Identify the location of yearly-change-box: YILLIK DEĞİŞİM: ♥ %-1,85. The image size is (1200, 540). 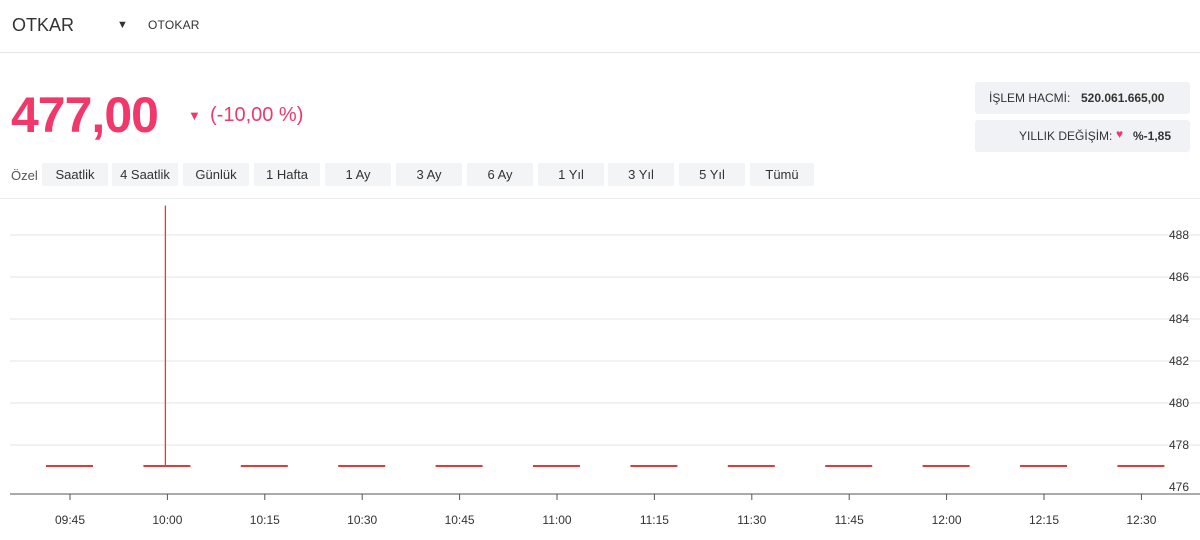
(1082, 136).